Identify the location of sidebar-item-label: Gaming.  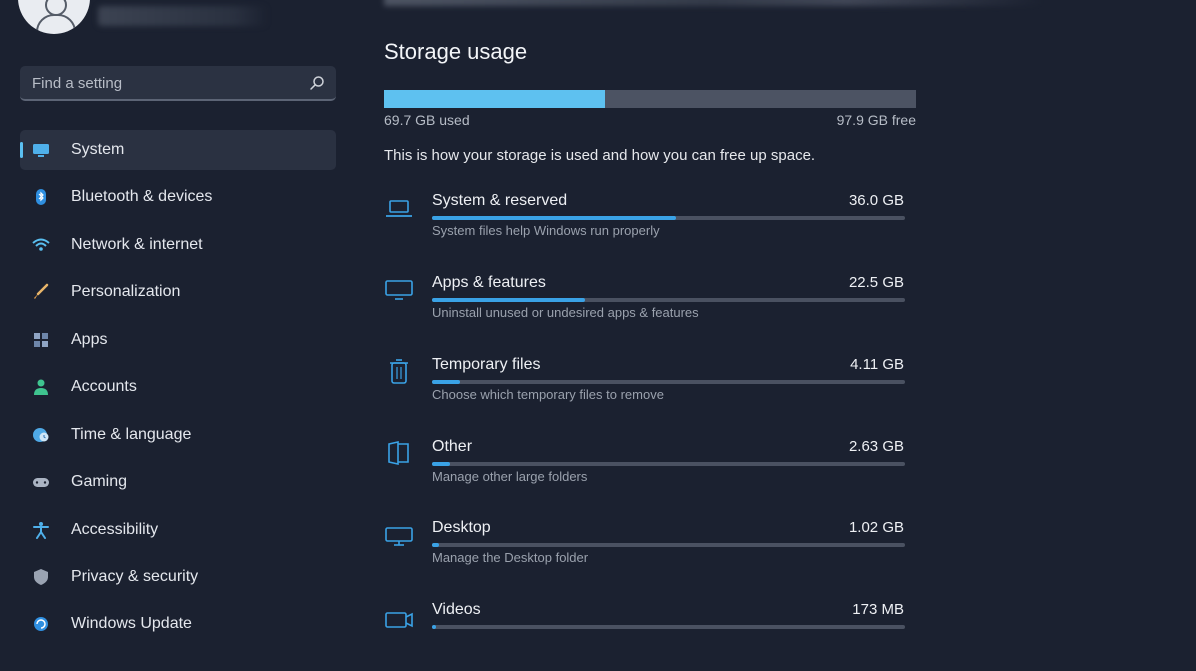
(99, 481).